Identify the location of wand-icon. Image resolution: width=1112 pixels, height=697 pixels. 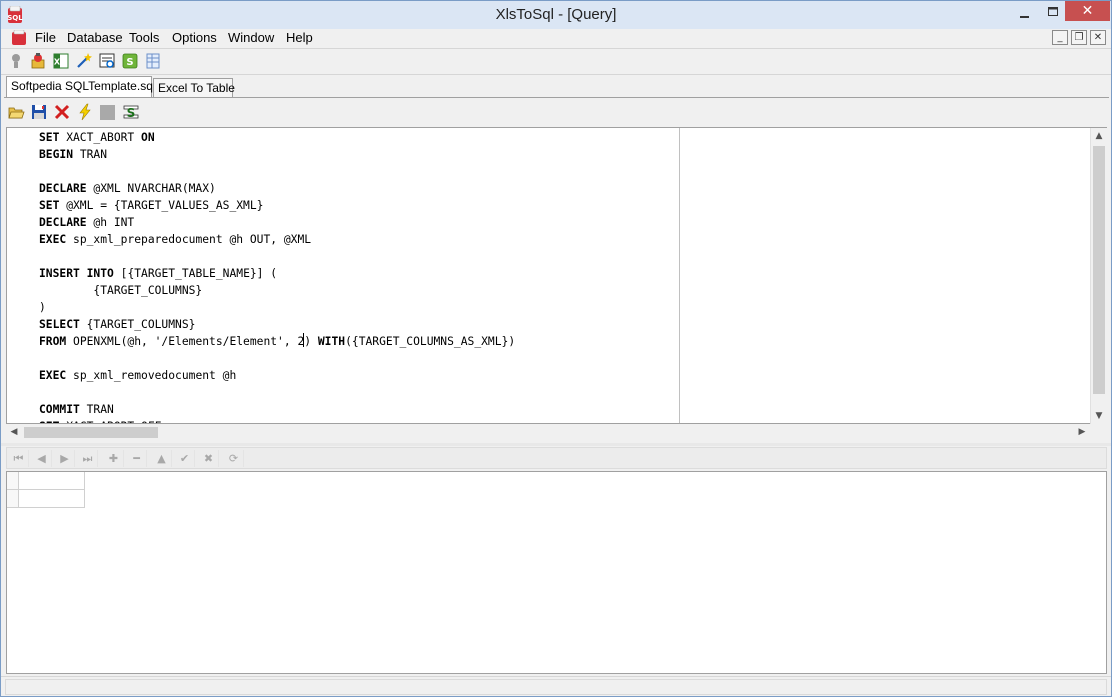
(84, 61).